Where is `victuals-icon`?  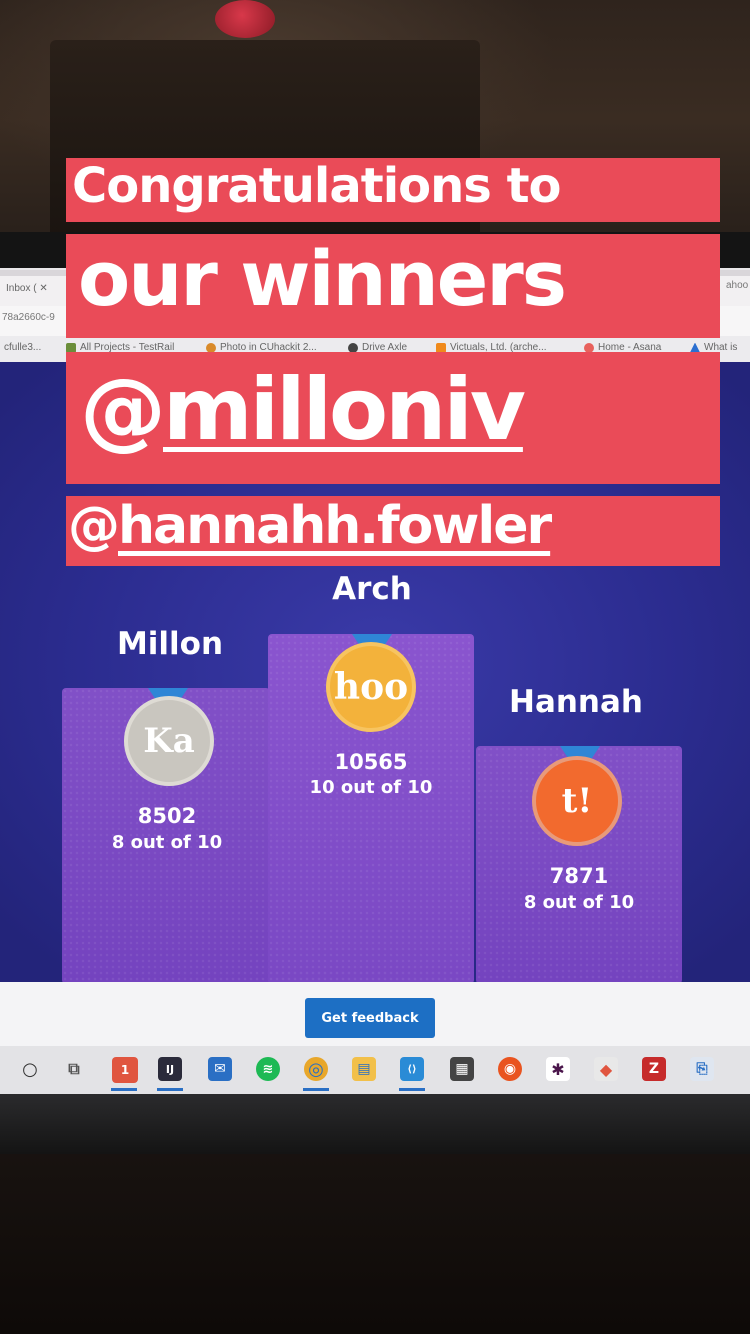
victuals-icon is located at coordinates (441, 347).